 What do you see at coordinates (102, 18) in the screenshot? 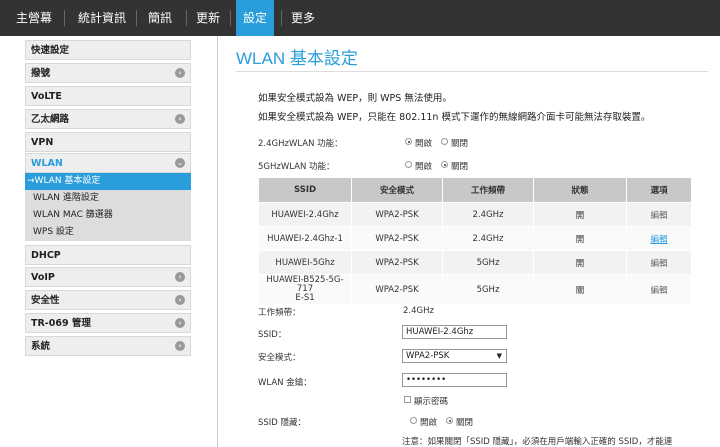
I see `nav-statistics: 統計資訊` at bounding box center [102, 18].